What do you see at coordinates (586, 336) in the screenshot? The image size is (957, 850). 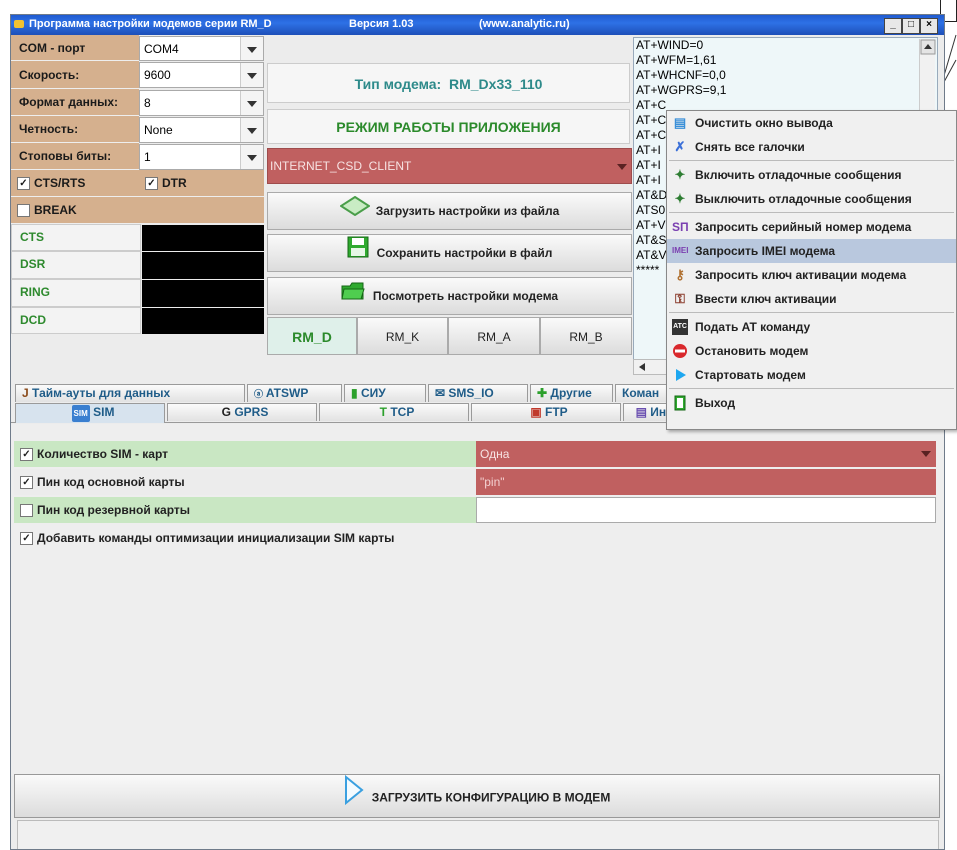 I see `model-rm-b-button: RM_B` at bounding box center [586, 336].